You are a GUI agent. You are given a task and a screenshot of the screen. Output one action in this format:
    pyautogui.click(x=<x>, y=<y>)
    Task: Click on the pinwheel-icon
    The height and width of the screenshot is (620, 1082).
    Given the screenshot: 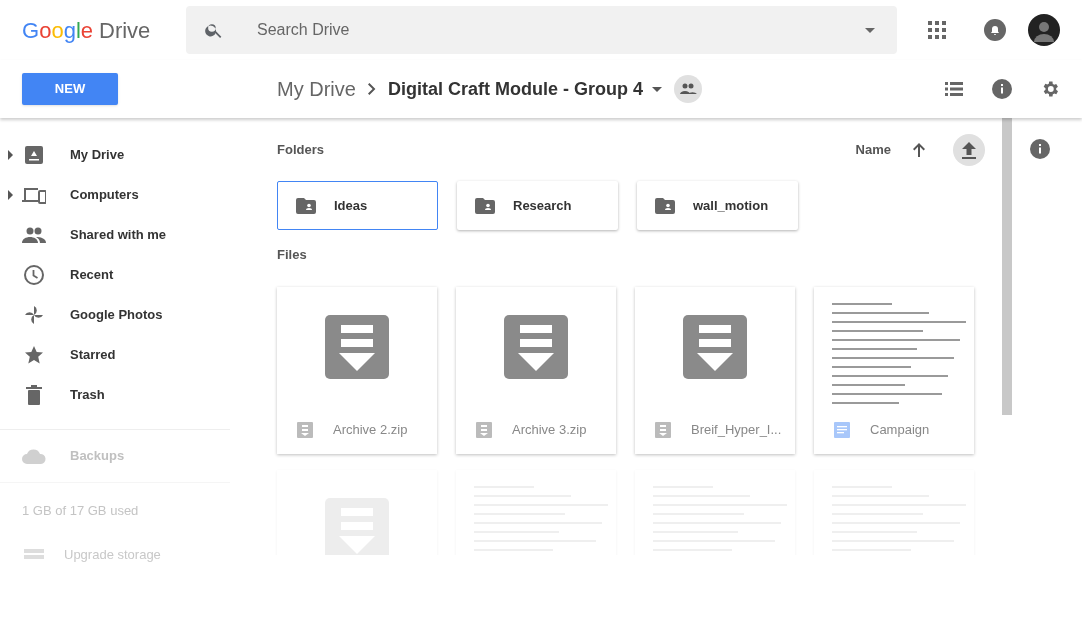 What is the action you would take?
    pyautogui.click(x=34, y=315)
    